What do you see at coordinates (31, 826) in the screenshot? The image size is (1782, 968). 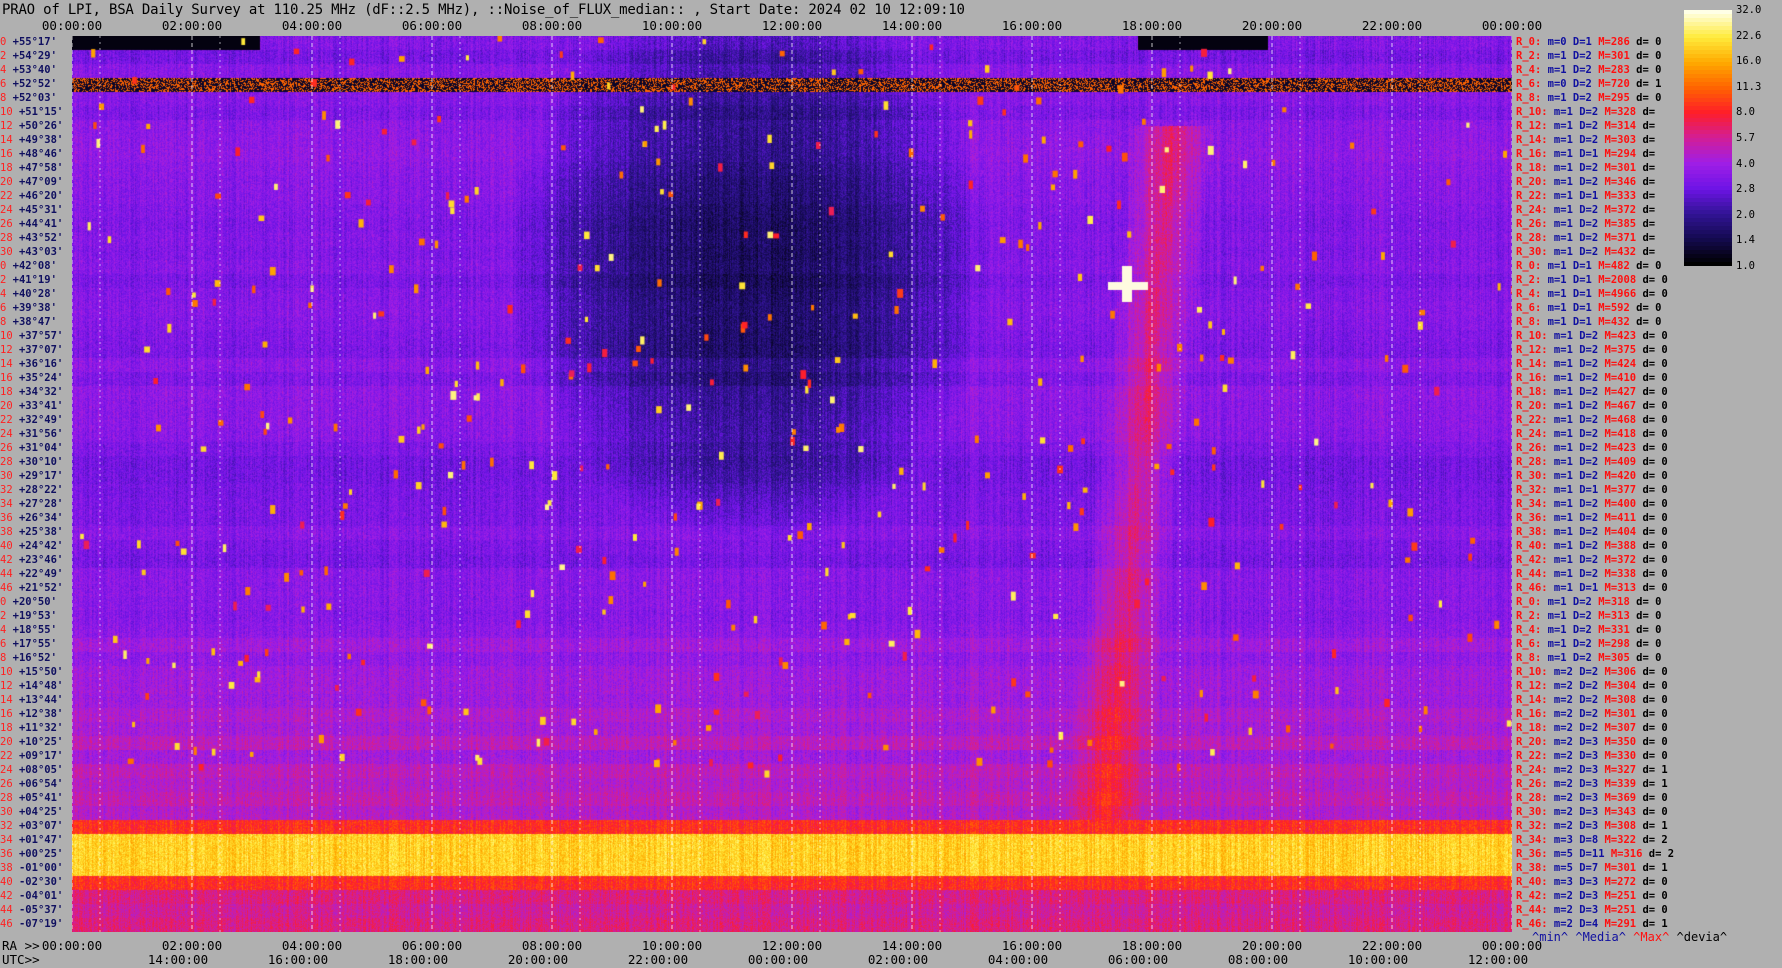 I see `declination-label: 32 +03°07'` at bounding box center [31, 826].